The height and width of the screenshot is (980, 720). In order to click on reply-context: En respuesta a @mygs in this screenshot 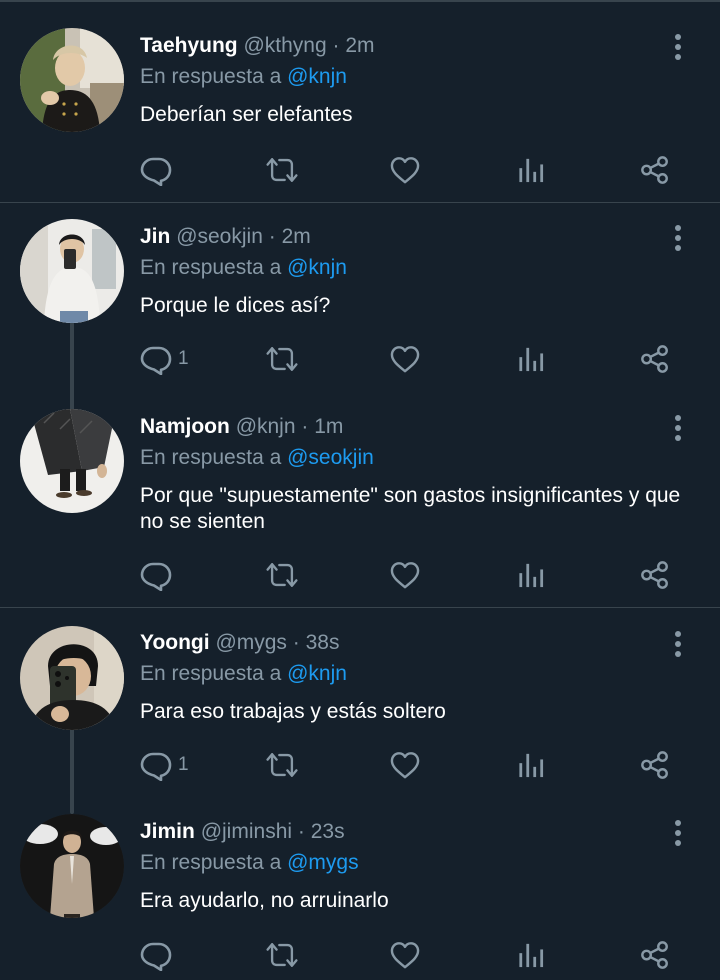, I will do `click(249, 863)`.